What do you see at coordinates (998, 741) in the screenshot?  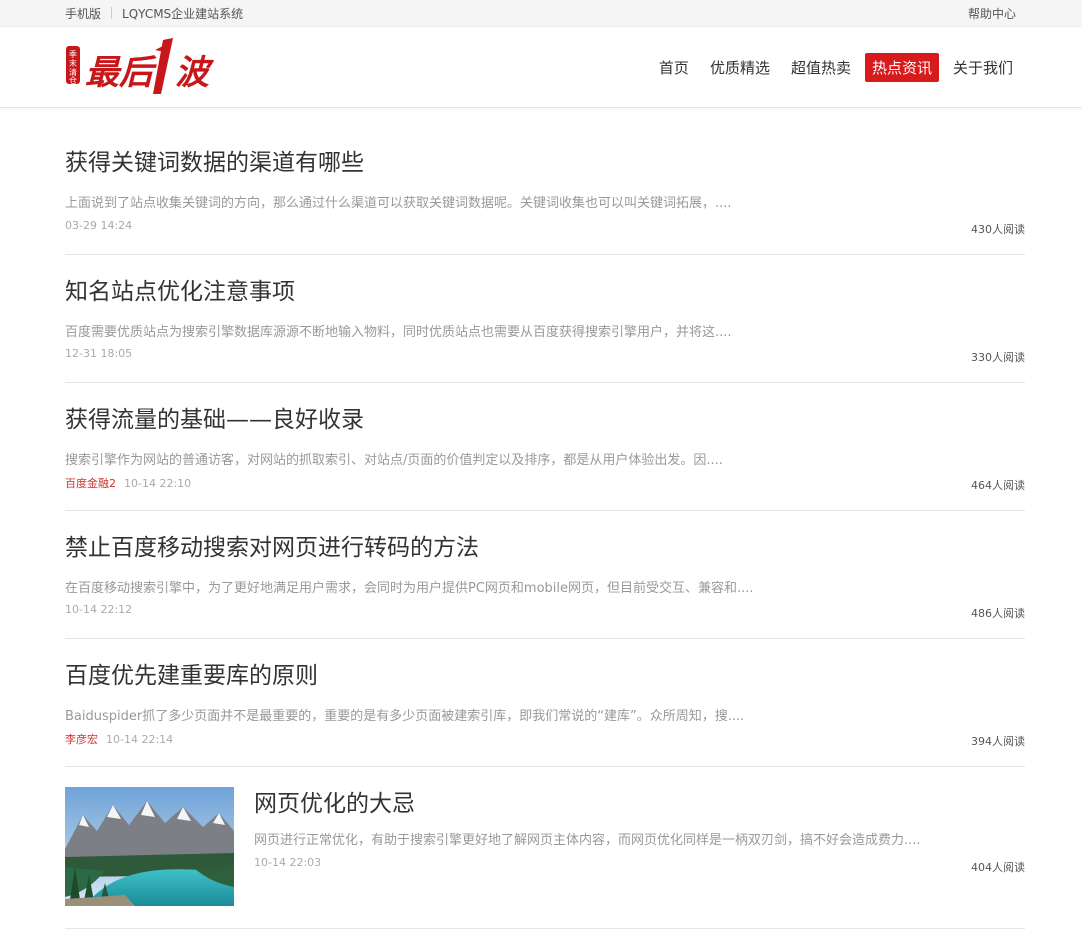 I see `read-count: 394人阅读` at bounding box center [998, 741].